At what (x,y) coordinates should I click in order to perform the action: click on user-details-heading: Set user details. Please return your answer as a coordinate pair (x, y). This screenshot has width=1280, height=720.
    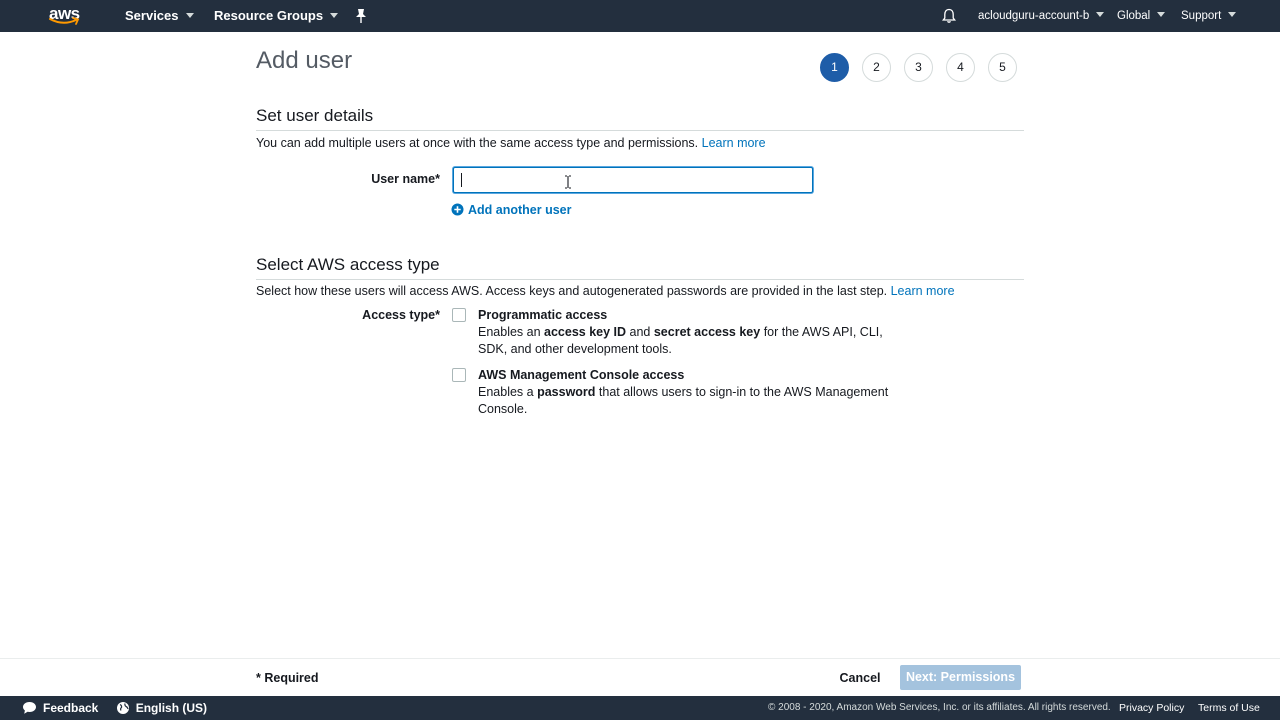
    Looking at the image, I should click on (315, 115).